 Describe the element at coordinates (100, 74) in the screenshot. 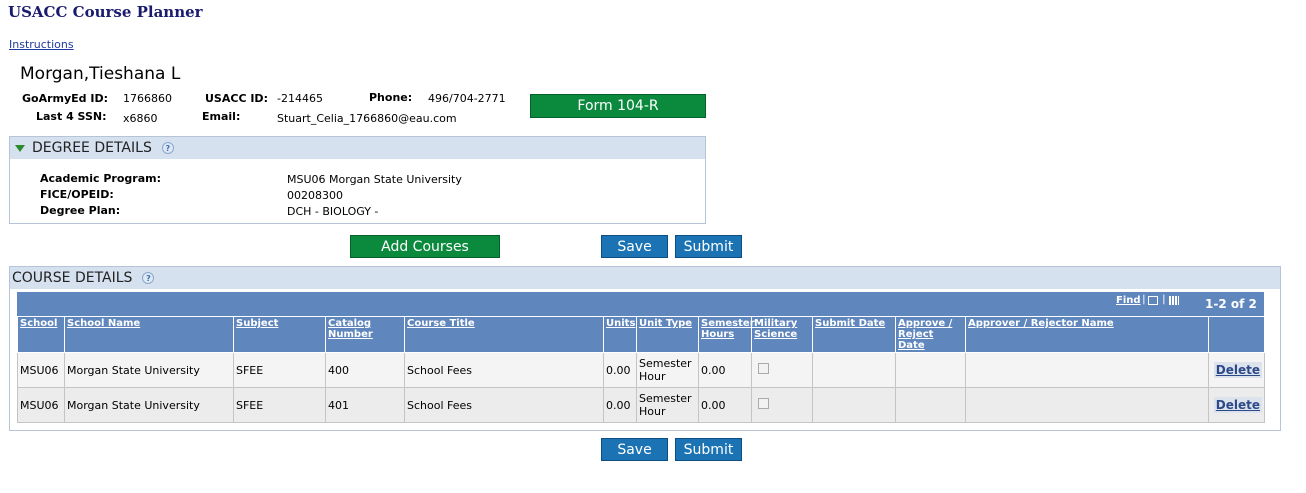

I see `student-name: Morgan,Tieshana L` at that location.